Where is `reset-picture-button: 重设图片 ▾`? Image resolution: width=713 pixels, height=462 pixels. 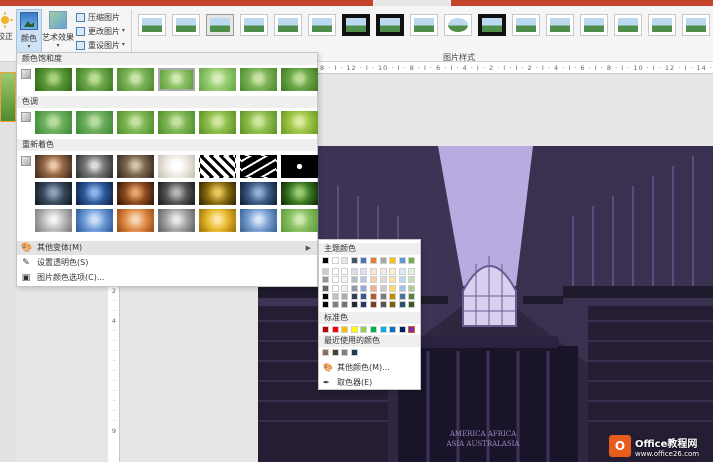
reset-picture-button: 重设图片 ▾ is located at coordinates (106, 45).